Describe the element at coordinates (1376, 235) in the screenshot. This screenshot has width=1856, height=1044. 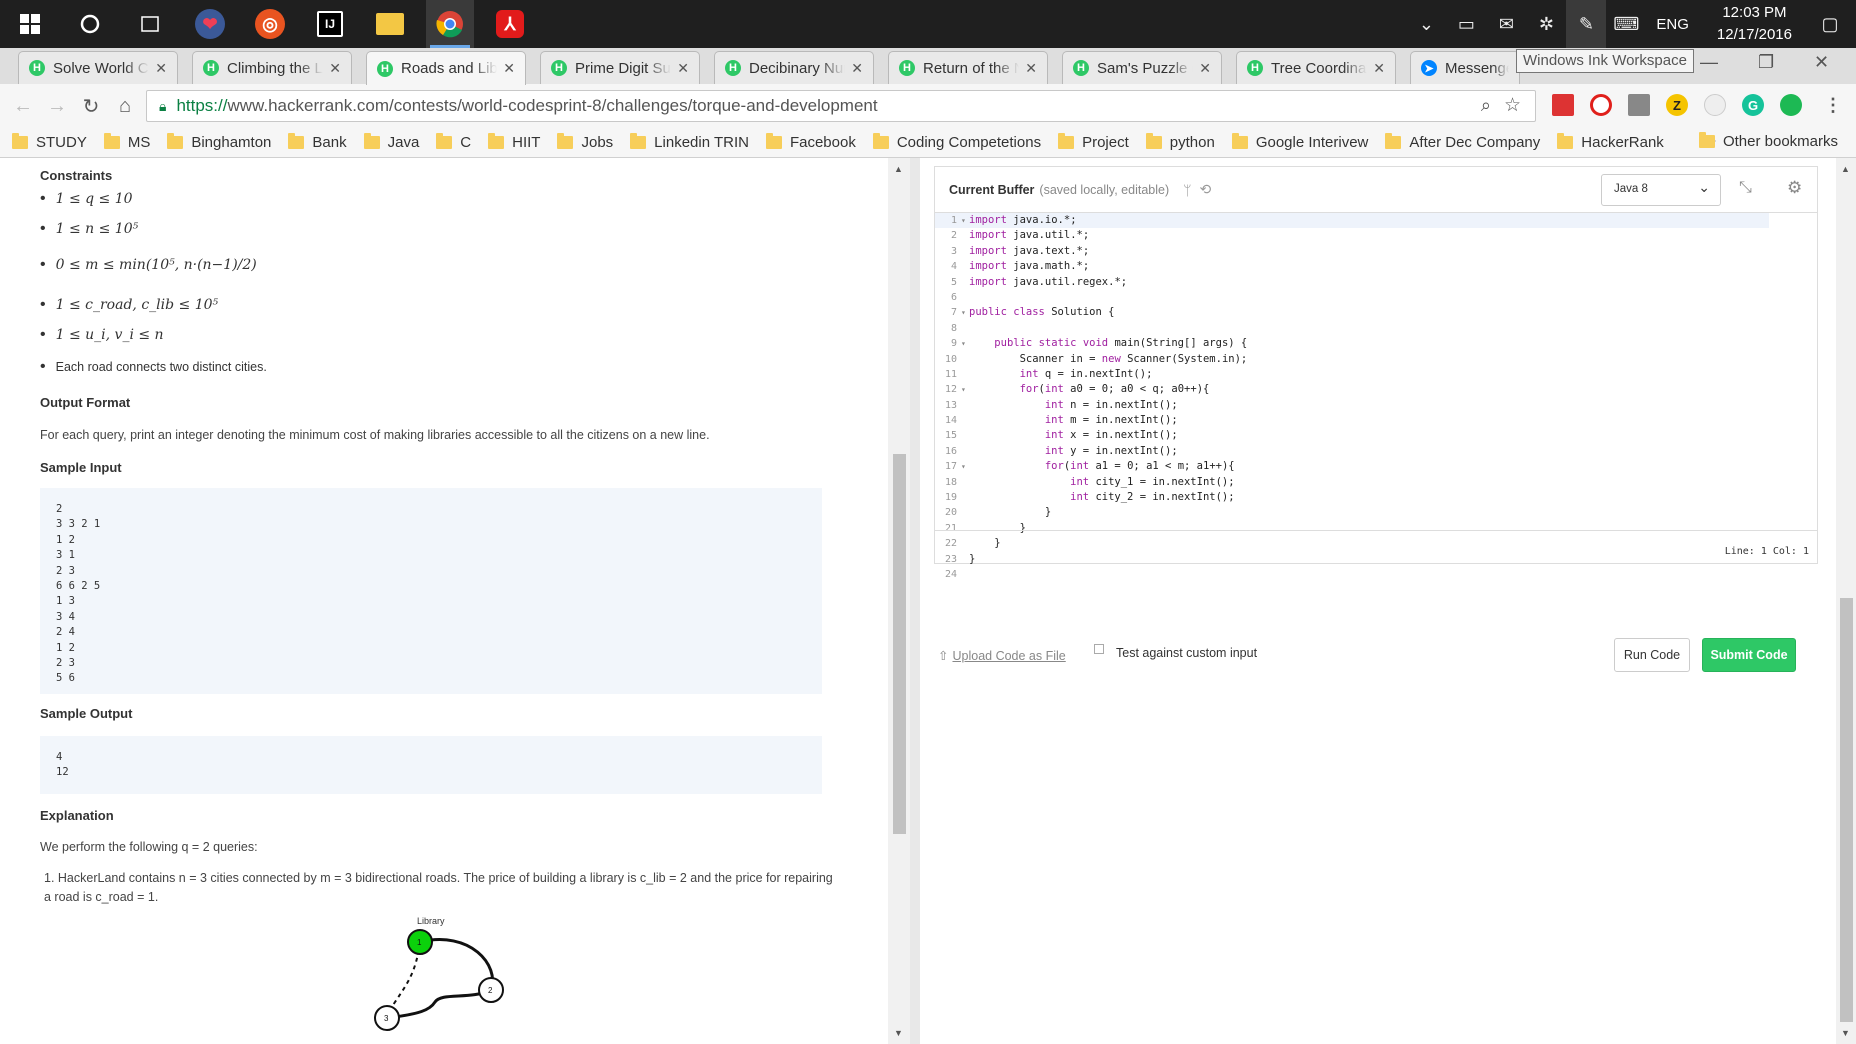
I see `code-line: 2 import java.util.*;` at that location.